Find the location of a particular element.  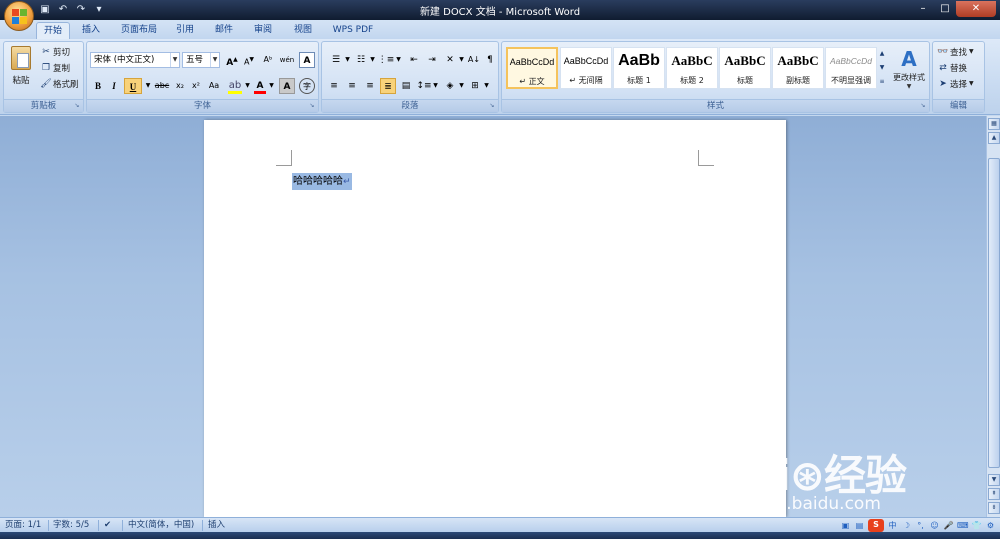

office-button is located at coordinates (19, 16).